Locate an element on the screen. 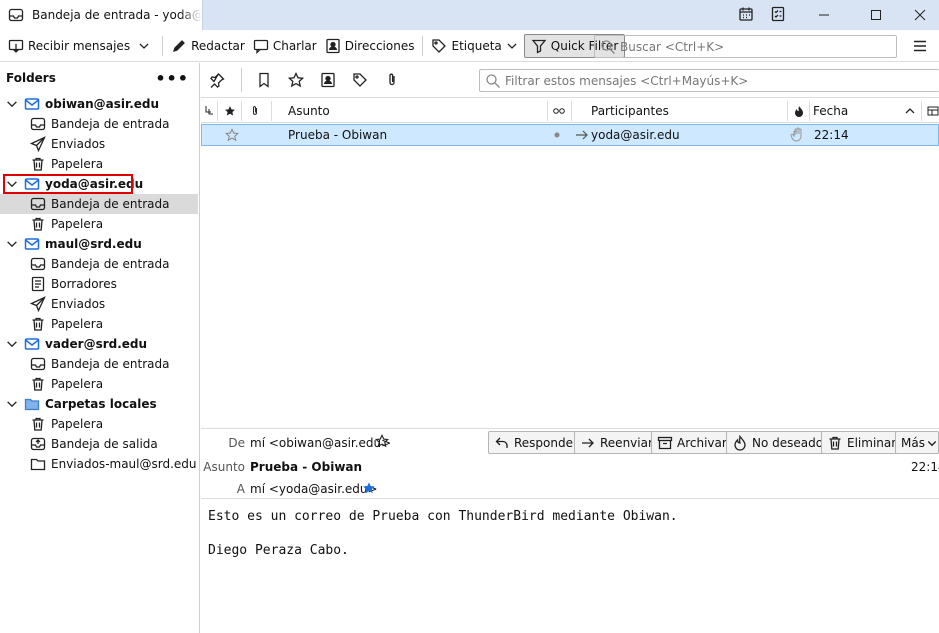 The height and width of the screenshot is (633, 939). column-picker-icon is located at coordinates (933, 111).